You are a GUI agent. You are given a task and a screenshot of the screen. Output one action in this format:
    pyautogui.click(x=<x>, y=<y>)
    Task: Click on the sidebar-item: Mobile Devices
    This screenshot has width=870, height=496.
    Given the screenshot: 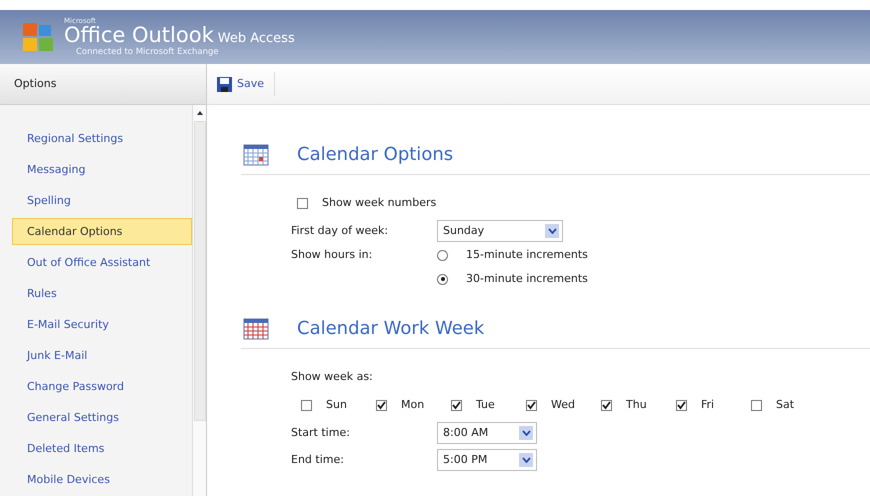 What is the action you would take?
    pyautogui.click(x=102, y=479)
    